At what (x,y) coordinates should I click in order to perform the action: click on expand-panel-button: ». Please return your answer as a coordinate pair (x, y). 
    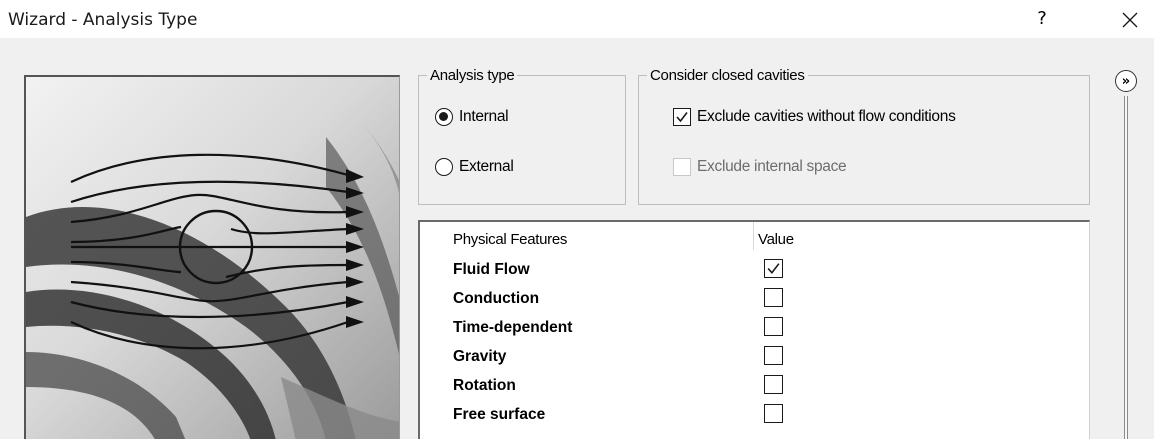
    Looking at the image, I should click on (1126, 81).